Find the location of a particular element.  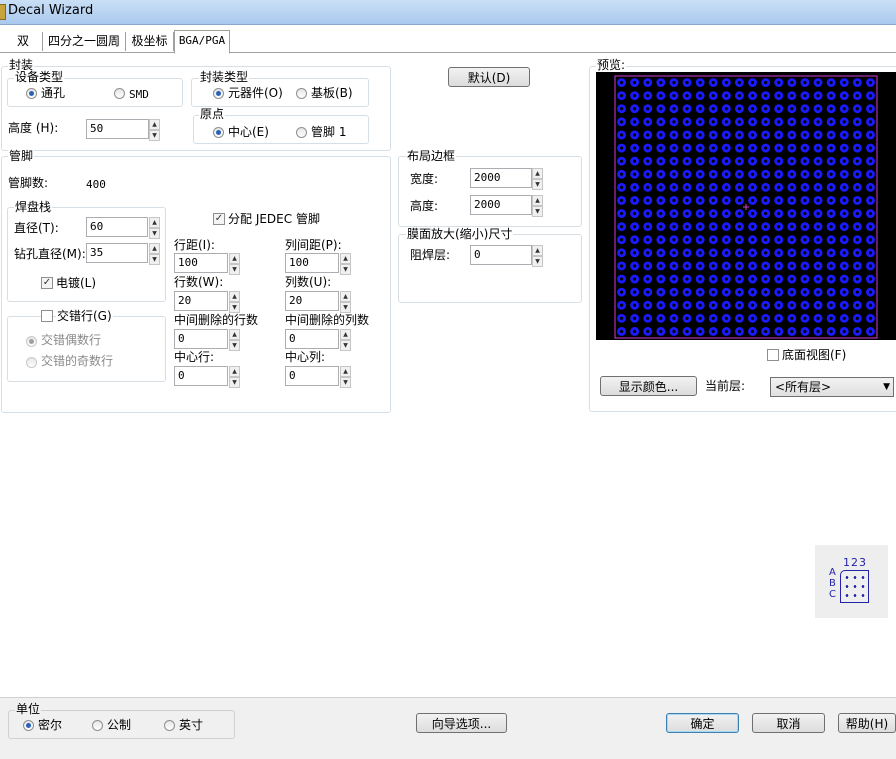

solder-mask-input: 0 is located at coordinates (501, 255).